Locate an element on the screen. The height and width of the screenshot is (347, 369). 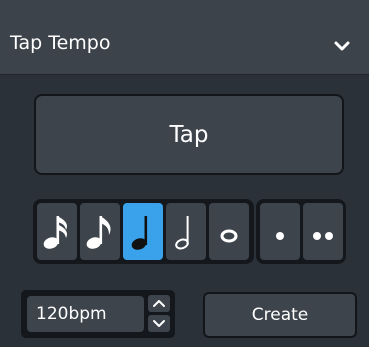
tempo-increment-button is located at coordinates (159, 303).